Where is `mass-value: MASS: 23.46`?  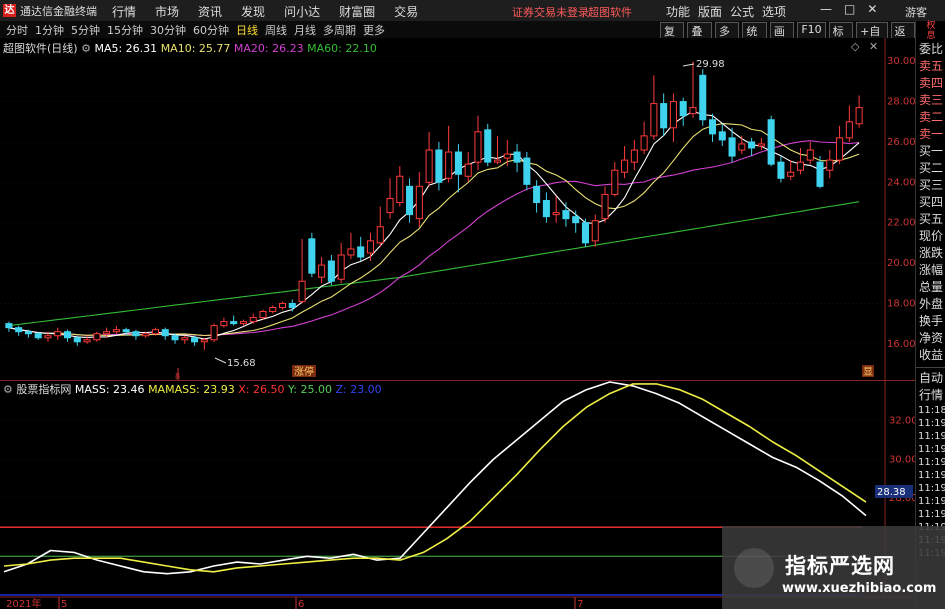
mass-value: MASS: 23.46 is located at coordinates (109, 389).